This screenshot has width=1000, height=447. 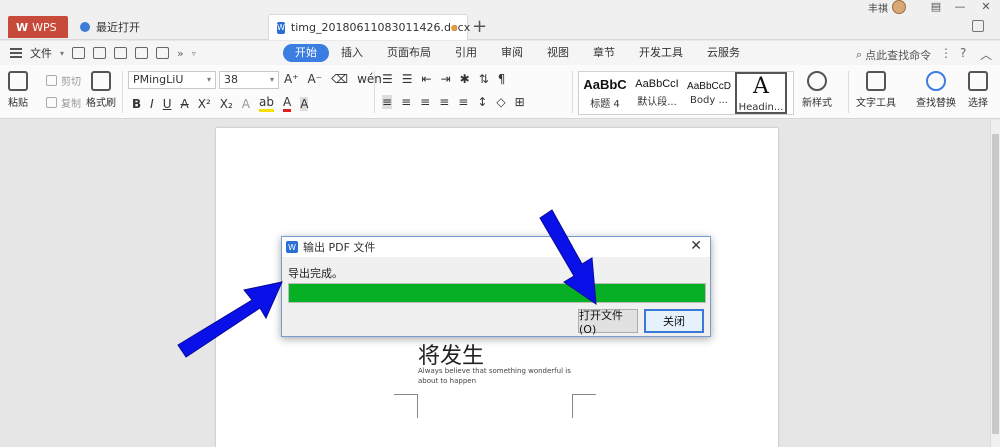 What do you see at coordinates (226, 104) in the screenshot?
I see `subscript-icon: X₂` at bounding box center [226, 104].